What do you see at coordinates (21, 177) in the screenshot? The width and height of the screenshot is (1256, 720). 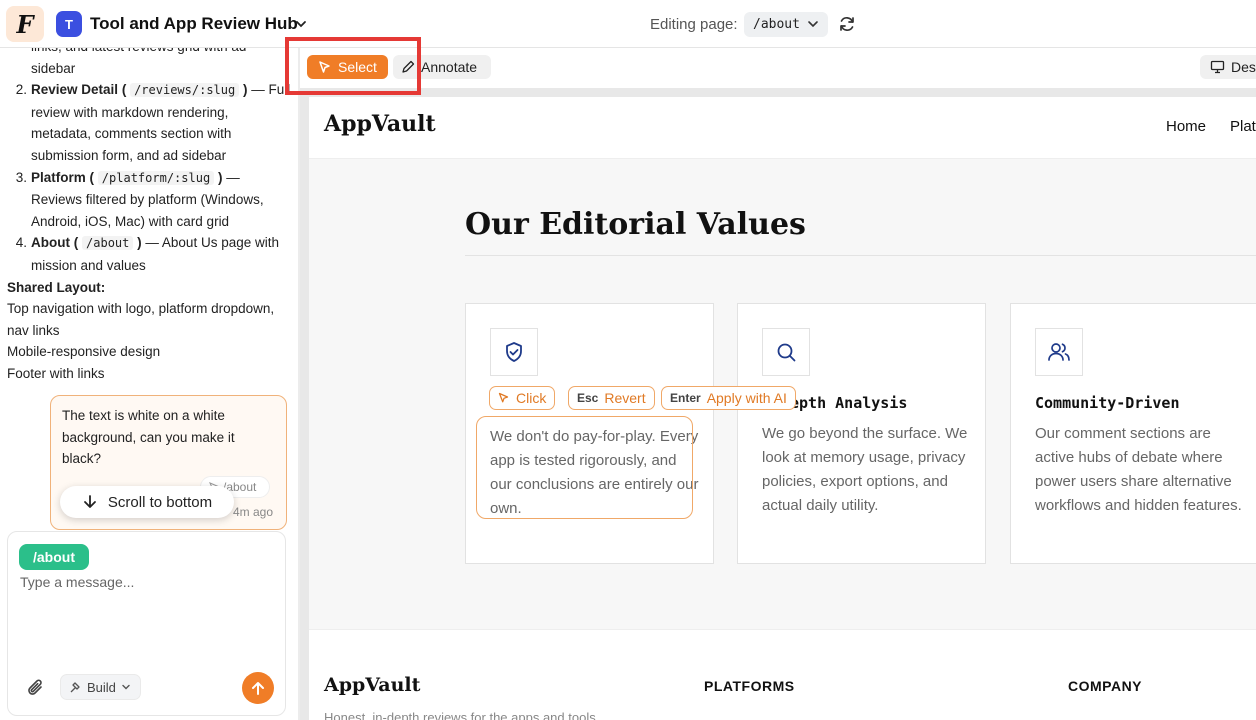 I see `plan-page-num: 3.` at bounding box center [21, 177].